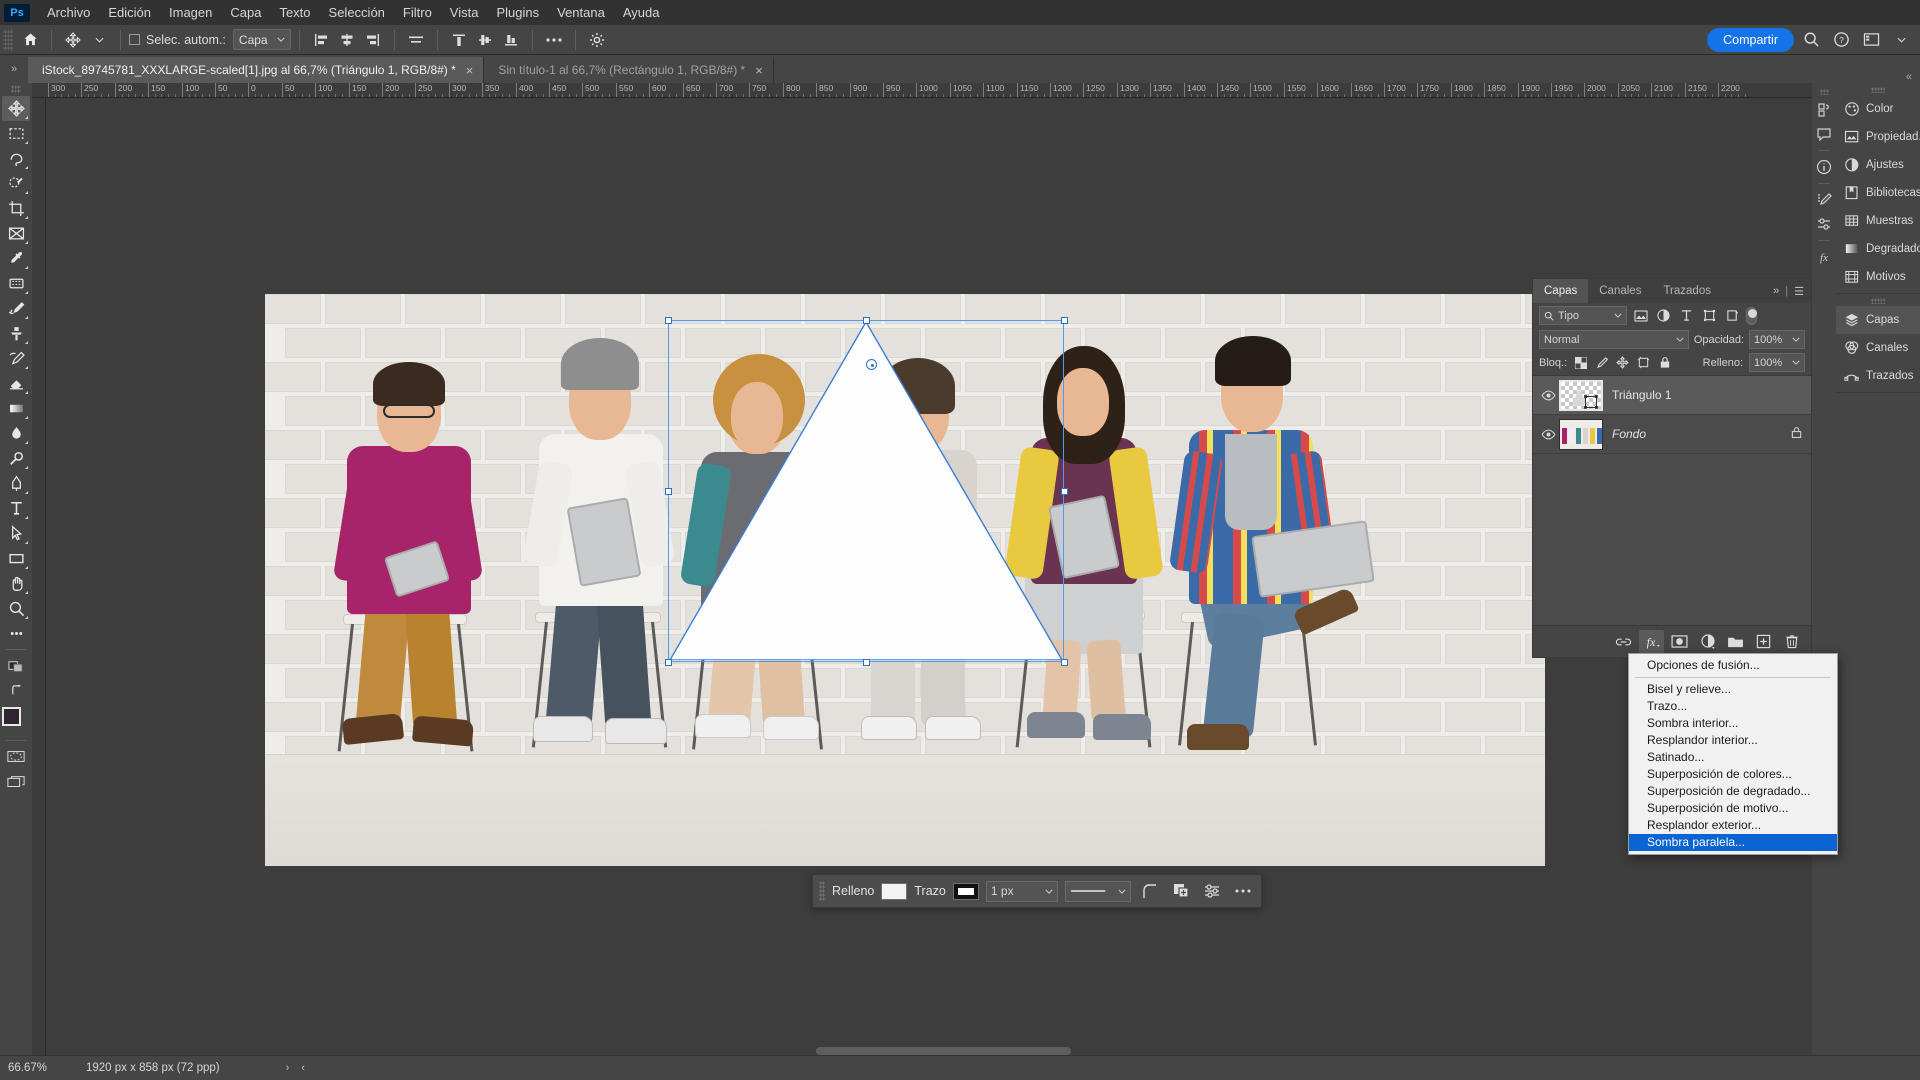 This screenshot has width=1920, height=1080. What do you see at coordinates (1735, 642) in the screenshot?
I see `new-group-button` at bounding box center [1735, 642].